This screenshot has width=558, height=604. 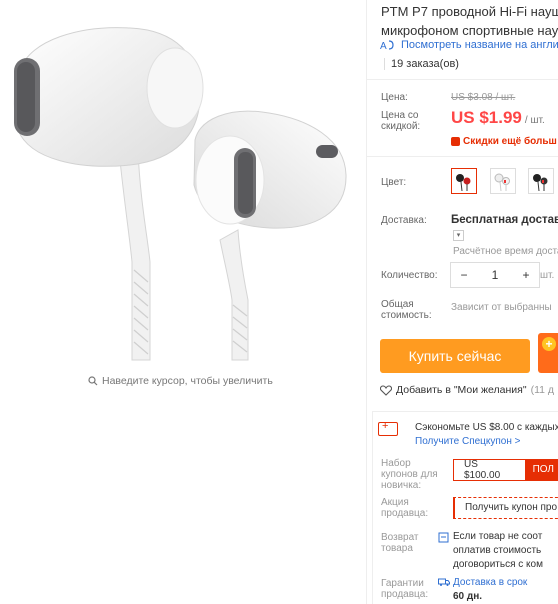 I want to click on current-price: US $1.99/ шт., so click(x=498, y=118).